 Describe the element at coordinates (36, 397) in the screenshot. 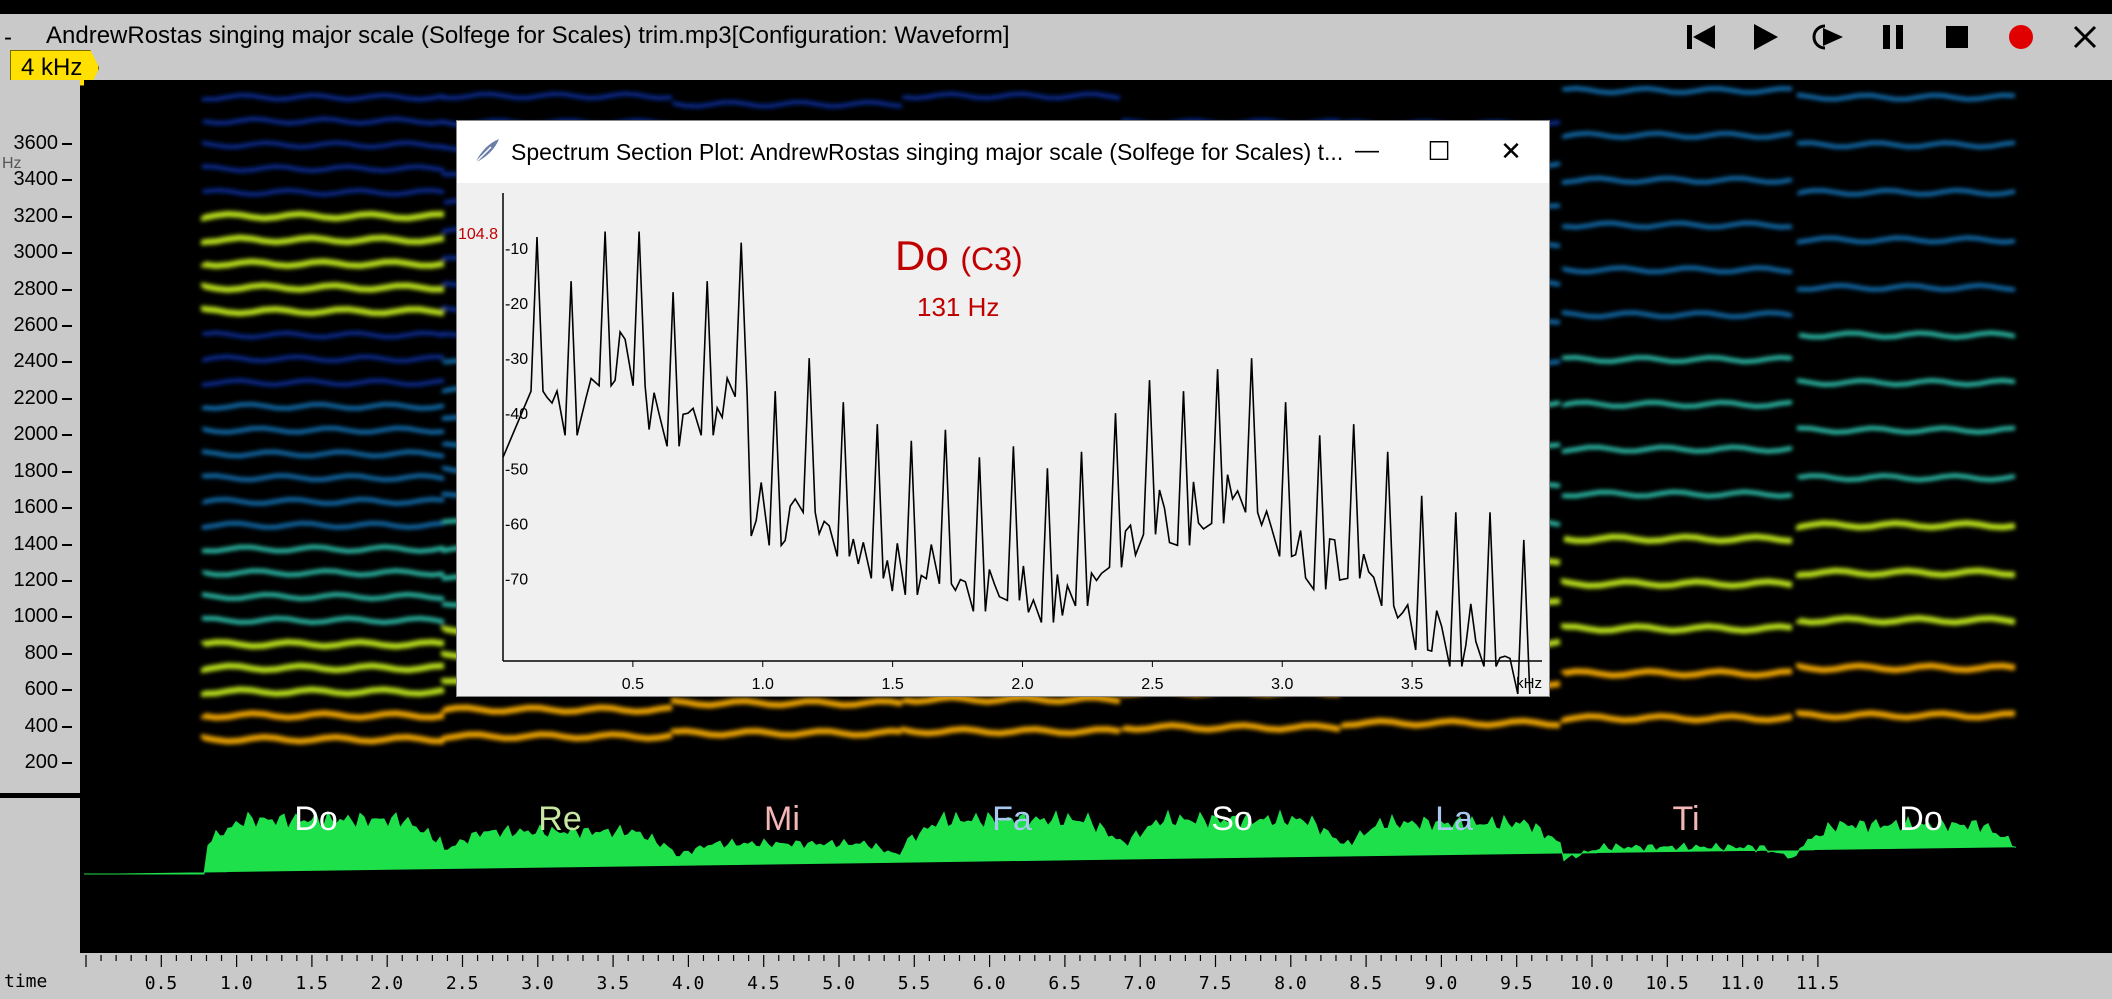

I see `frequency-tick-label: 2200` at that location.